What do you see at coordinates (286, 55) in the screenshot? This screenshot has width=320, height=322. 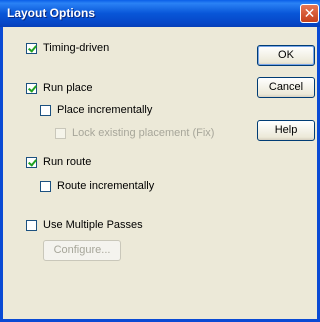 I see `ok-button: OK` at bounding box center [286, 55].